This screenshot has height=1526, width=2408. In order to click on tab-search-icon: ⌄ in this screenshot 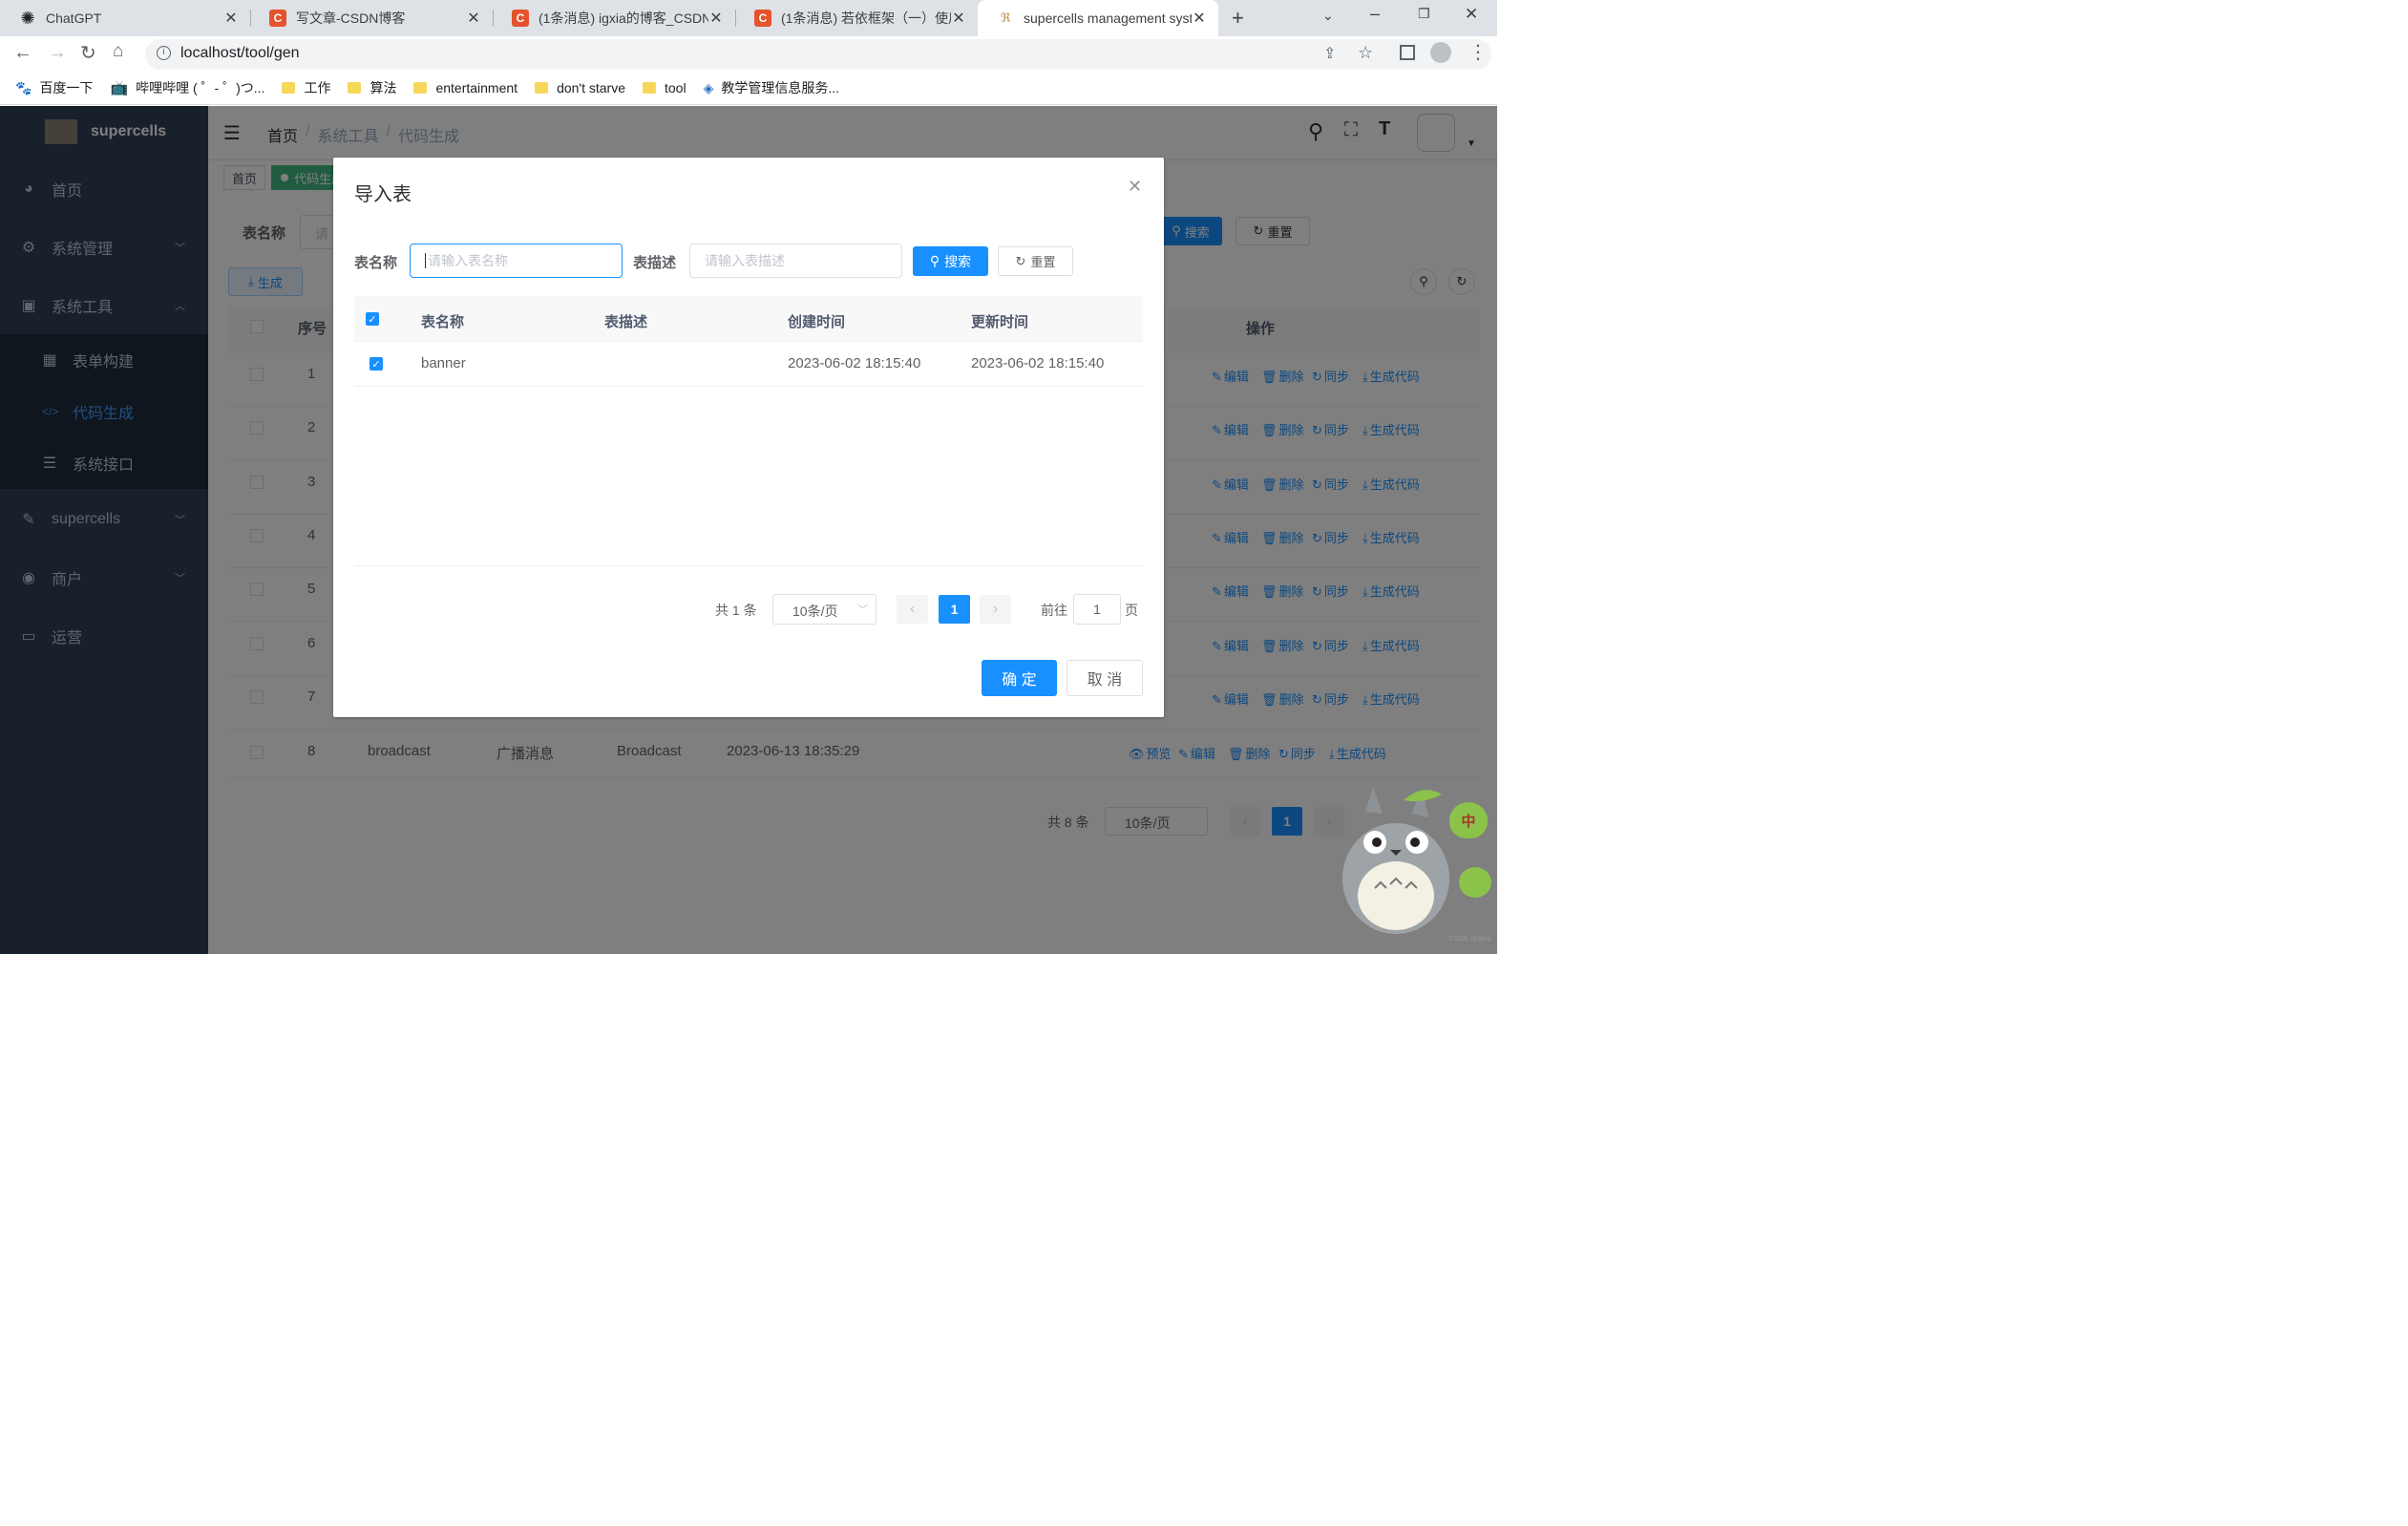, I will do `click(1328, 16)`.